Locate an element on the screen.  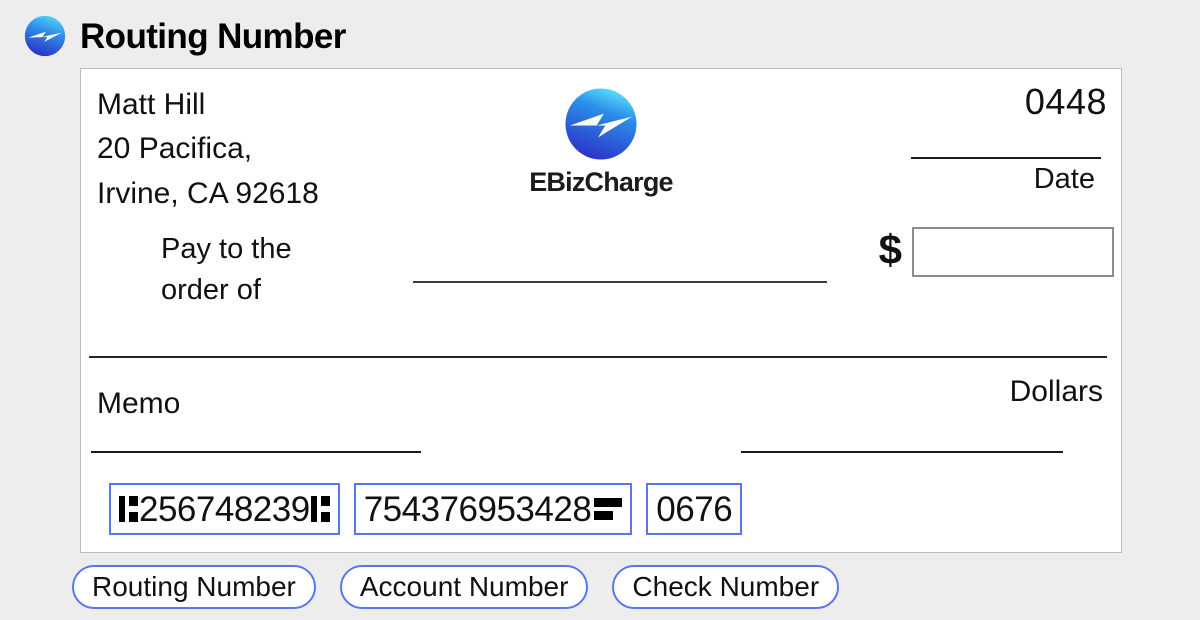
callout-check-number: Check Number is located at coordinates (726, 587).